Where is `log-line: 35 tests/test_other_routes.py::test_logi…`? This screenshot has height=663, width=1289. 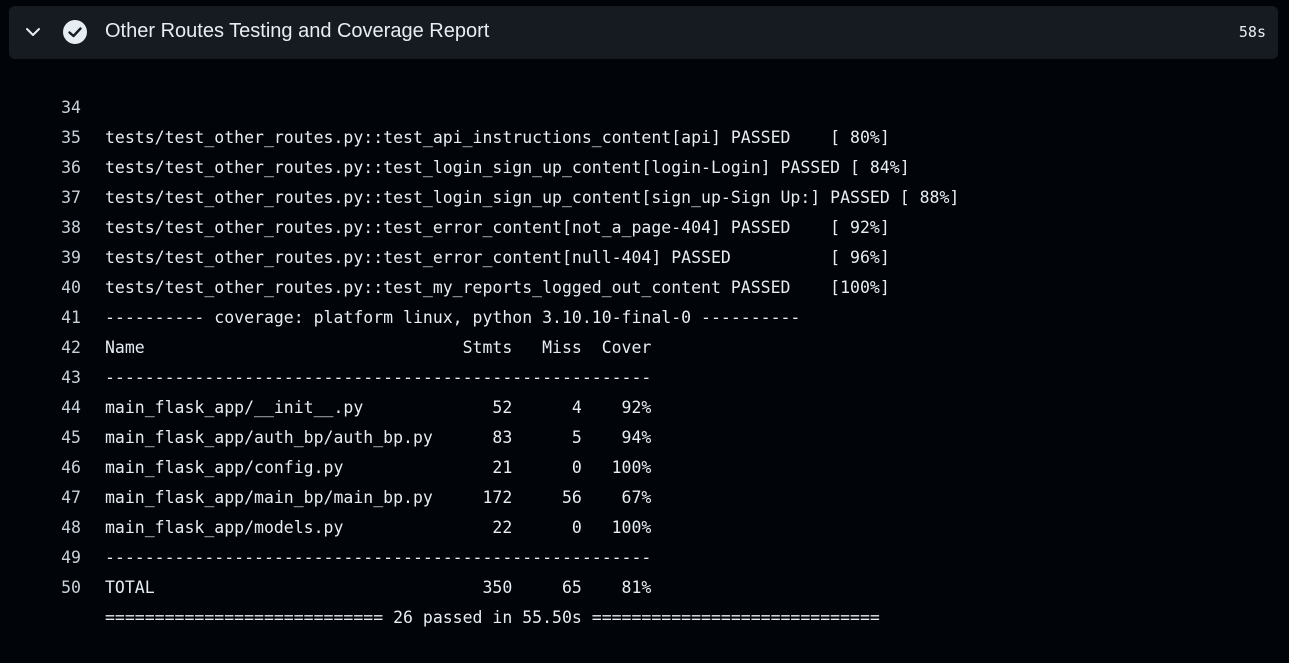 log-line: 35 tests/test_other_routes.py::test_logi… is located at coordinates (644, 135).